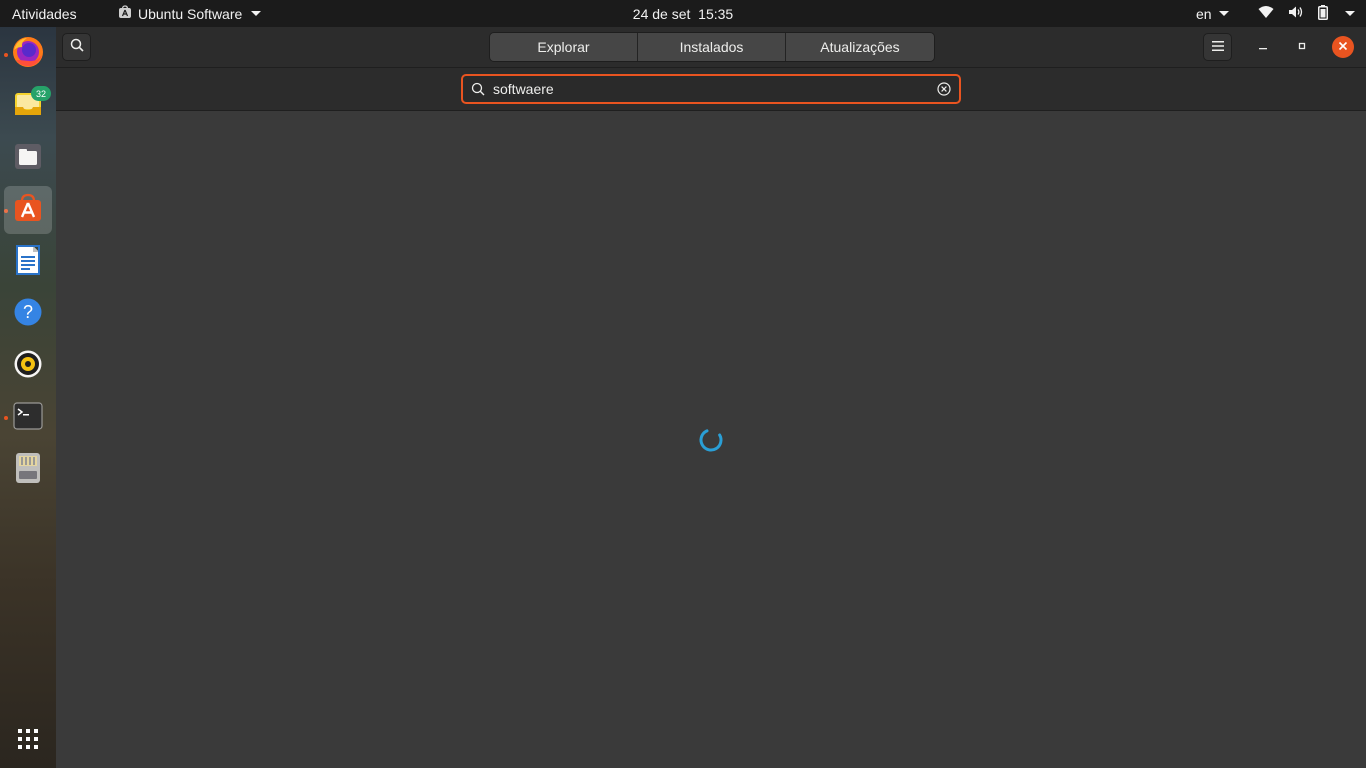 Image resolution: width=1366 pixels, height=768 pixels. I want to click on clear-icon, so click(944, 89).